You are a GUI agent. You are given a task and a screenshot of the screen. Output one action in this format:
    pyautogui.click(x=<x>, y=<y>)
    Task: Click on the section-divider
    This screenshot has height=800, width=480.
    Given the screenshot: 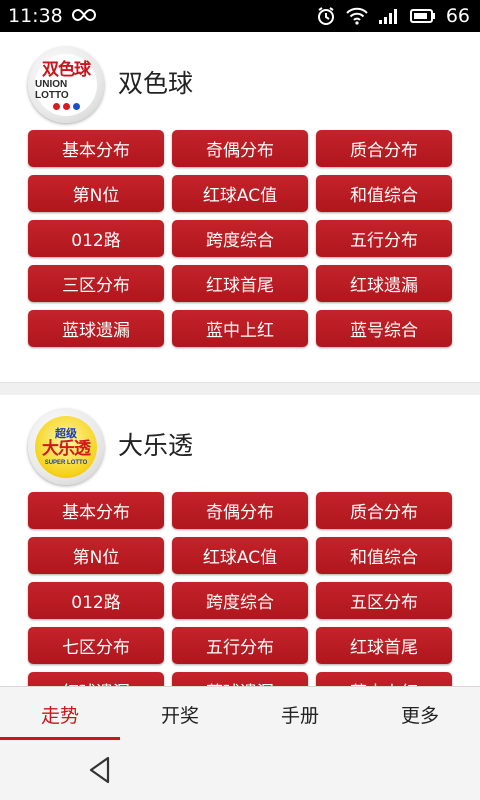 What is the action you would take?
    pyautogui.click(x=240, y=388)
    